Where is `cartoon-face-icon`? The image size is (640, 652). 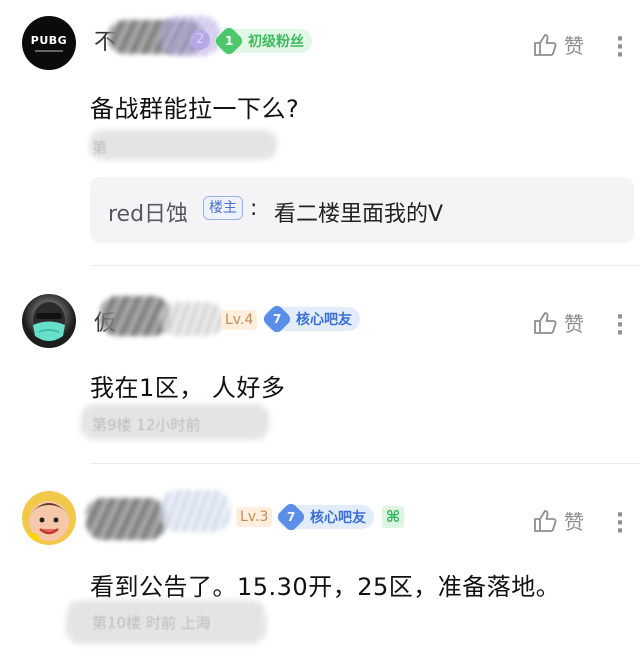
cartoon-face-icon is located at coordinates (47, 522).